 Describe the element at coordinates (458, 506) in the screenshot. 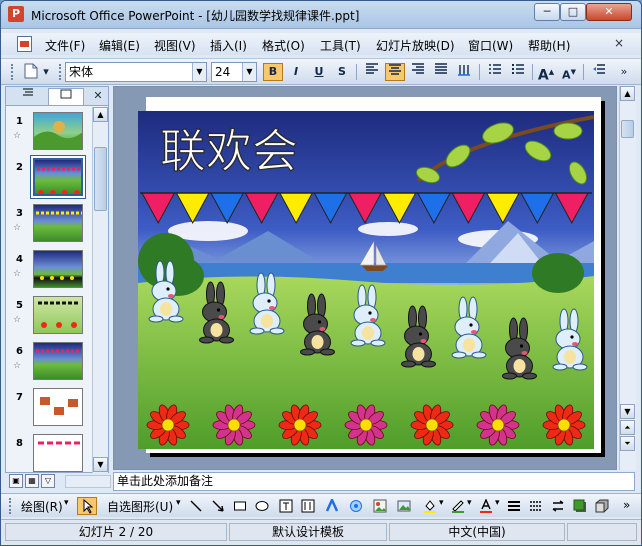

I see `line-color-icon` at that location.